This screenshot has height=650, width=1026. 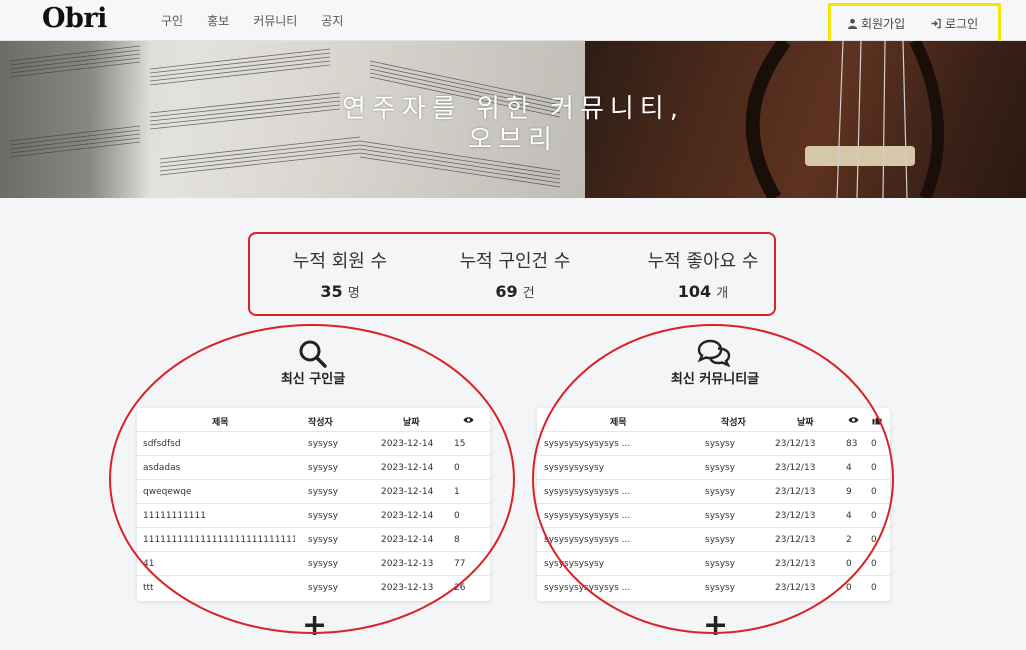 What do you see at coordinates (313, 379) in the screenshot?
I see `recent-recruit-title: 최신 구인글` at bounding box center [313, 379].